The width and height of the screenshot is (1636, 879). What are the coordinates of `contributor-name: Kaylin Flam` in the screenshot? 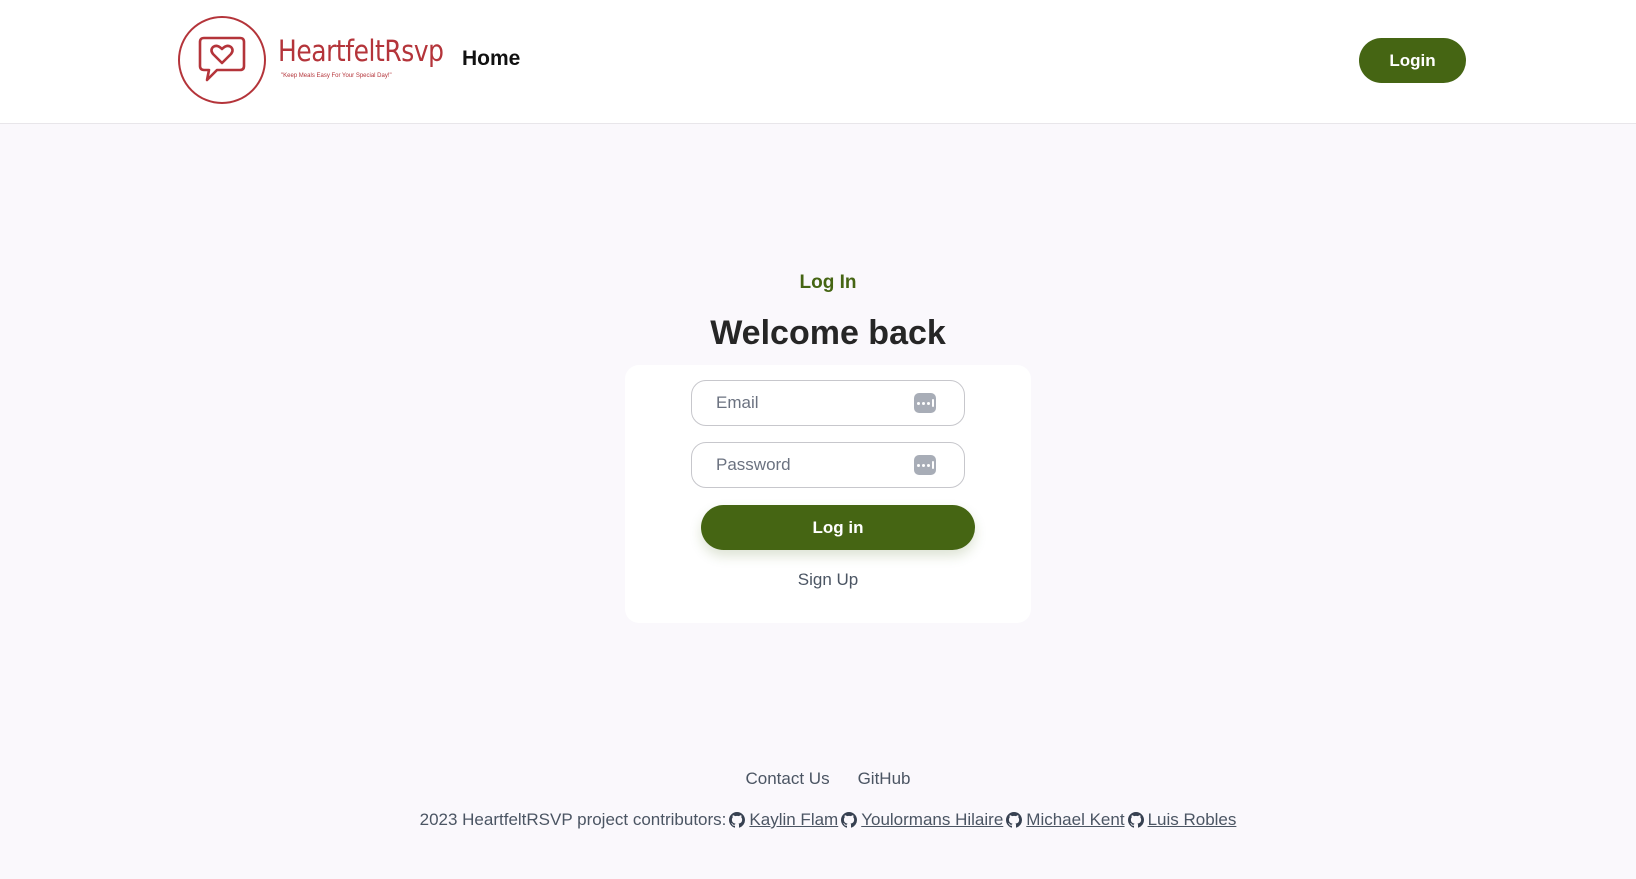 It's located at (794, 819).